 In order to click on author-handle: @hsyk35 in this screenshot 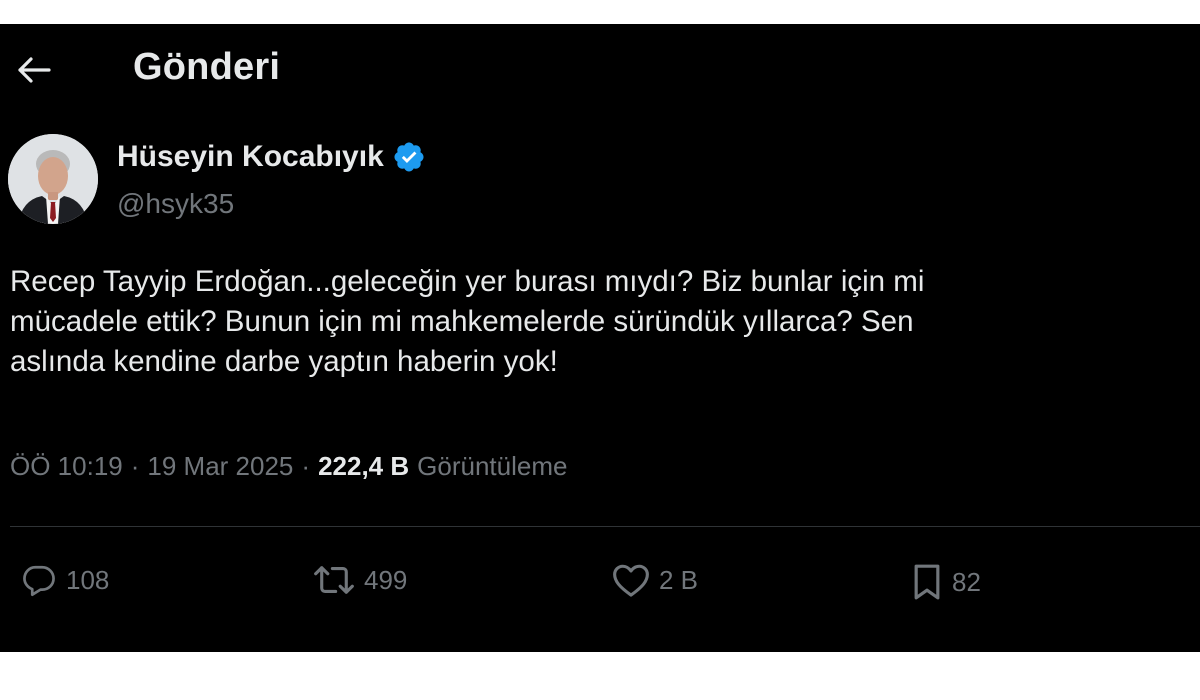, I will do `click(175, 204)`.